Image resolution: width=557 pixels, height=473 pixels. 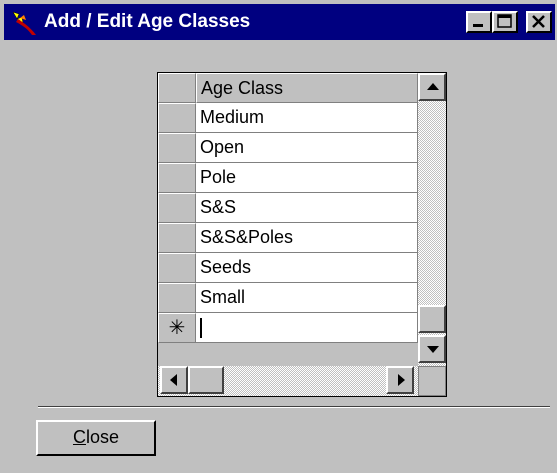 What do you see at coordinates (79, 437) in the screenshot?
I see `close-accelerator: C` at bounding box center [79, 437].